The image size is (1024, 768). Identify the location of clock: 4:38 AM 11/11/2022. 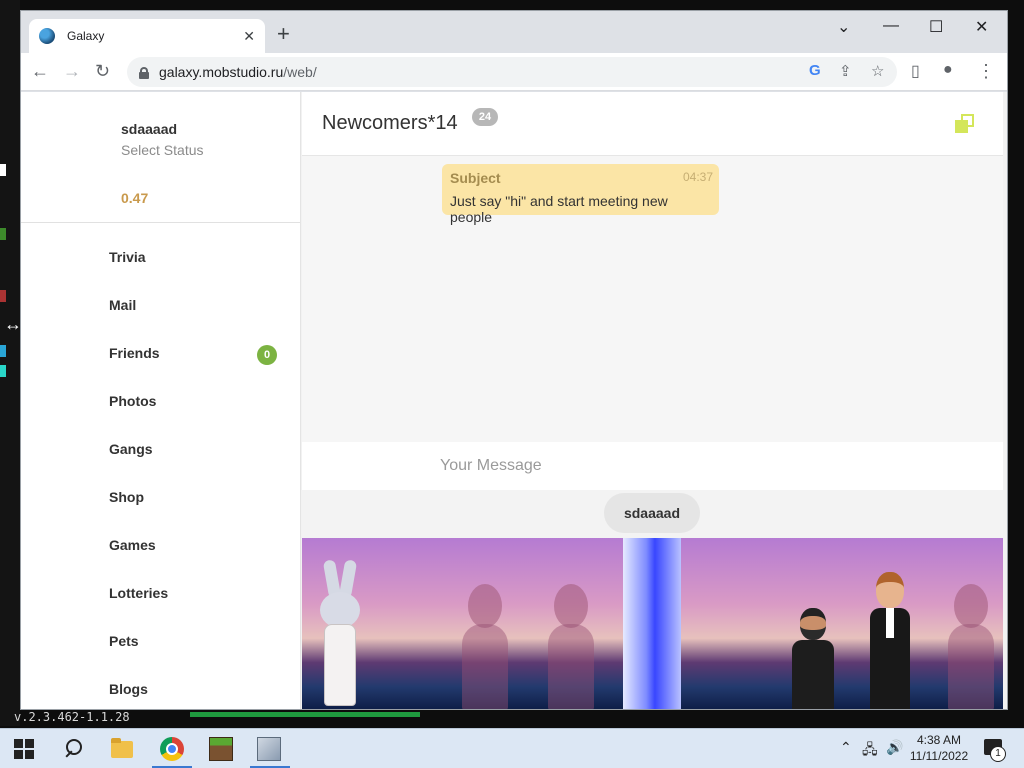
(939, 748).